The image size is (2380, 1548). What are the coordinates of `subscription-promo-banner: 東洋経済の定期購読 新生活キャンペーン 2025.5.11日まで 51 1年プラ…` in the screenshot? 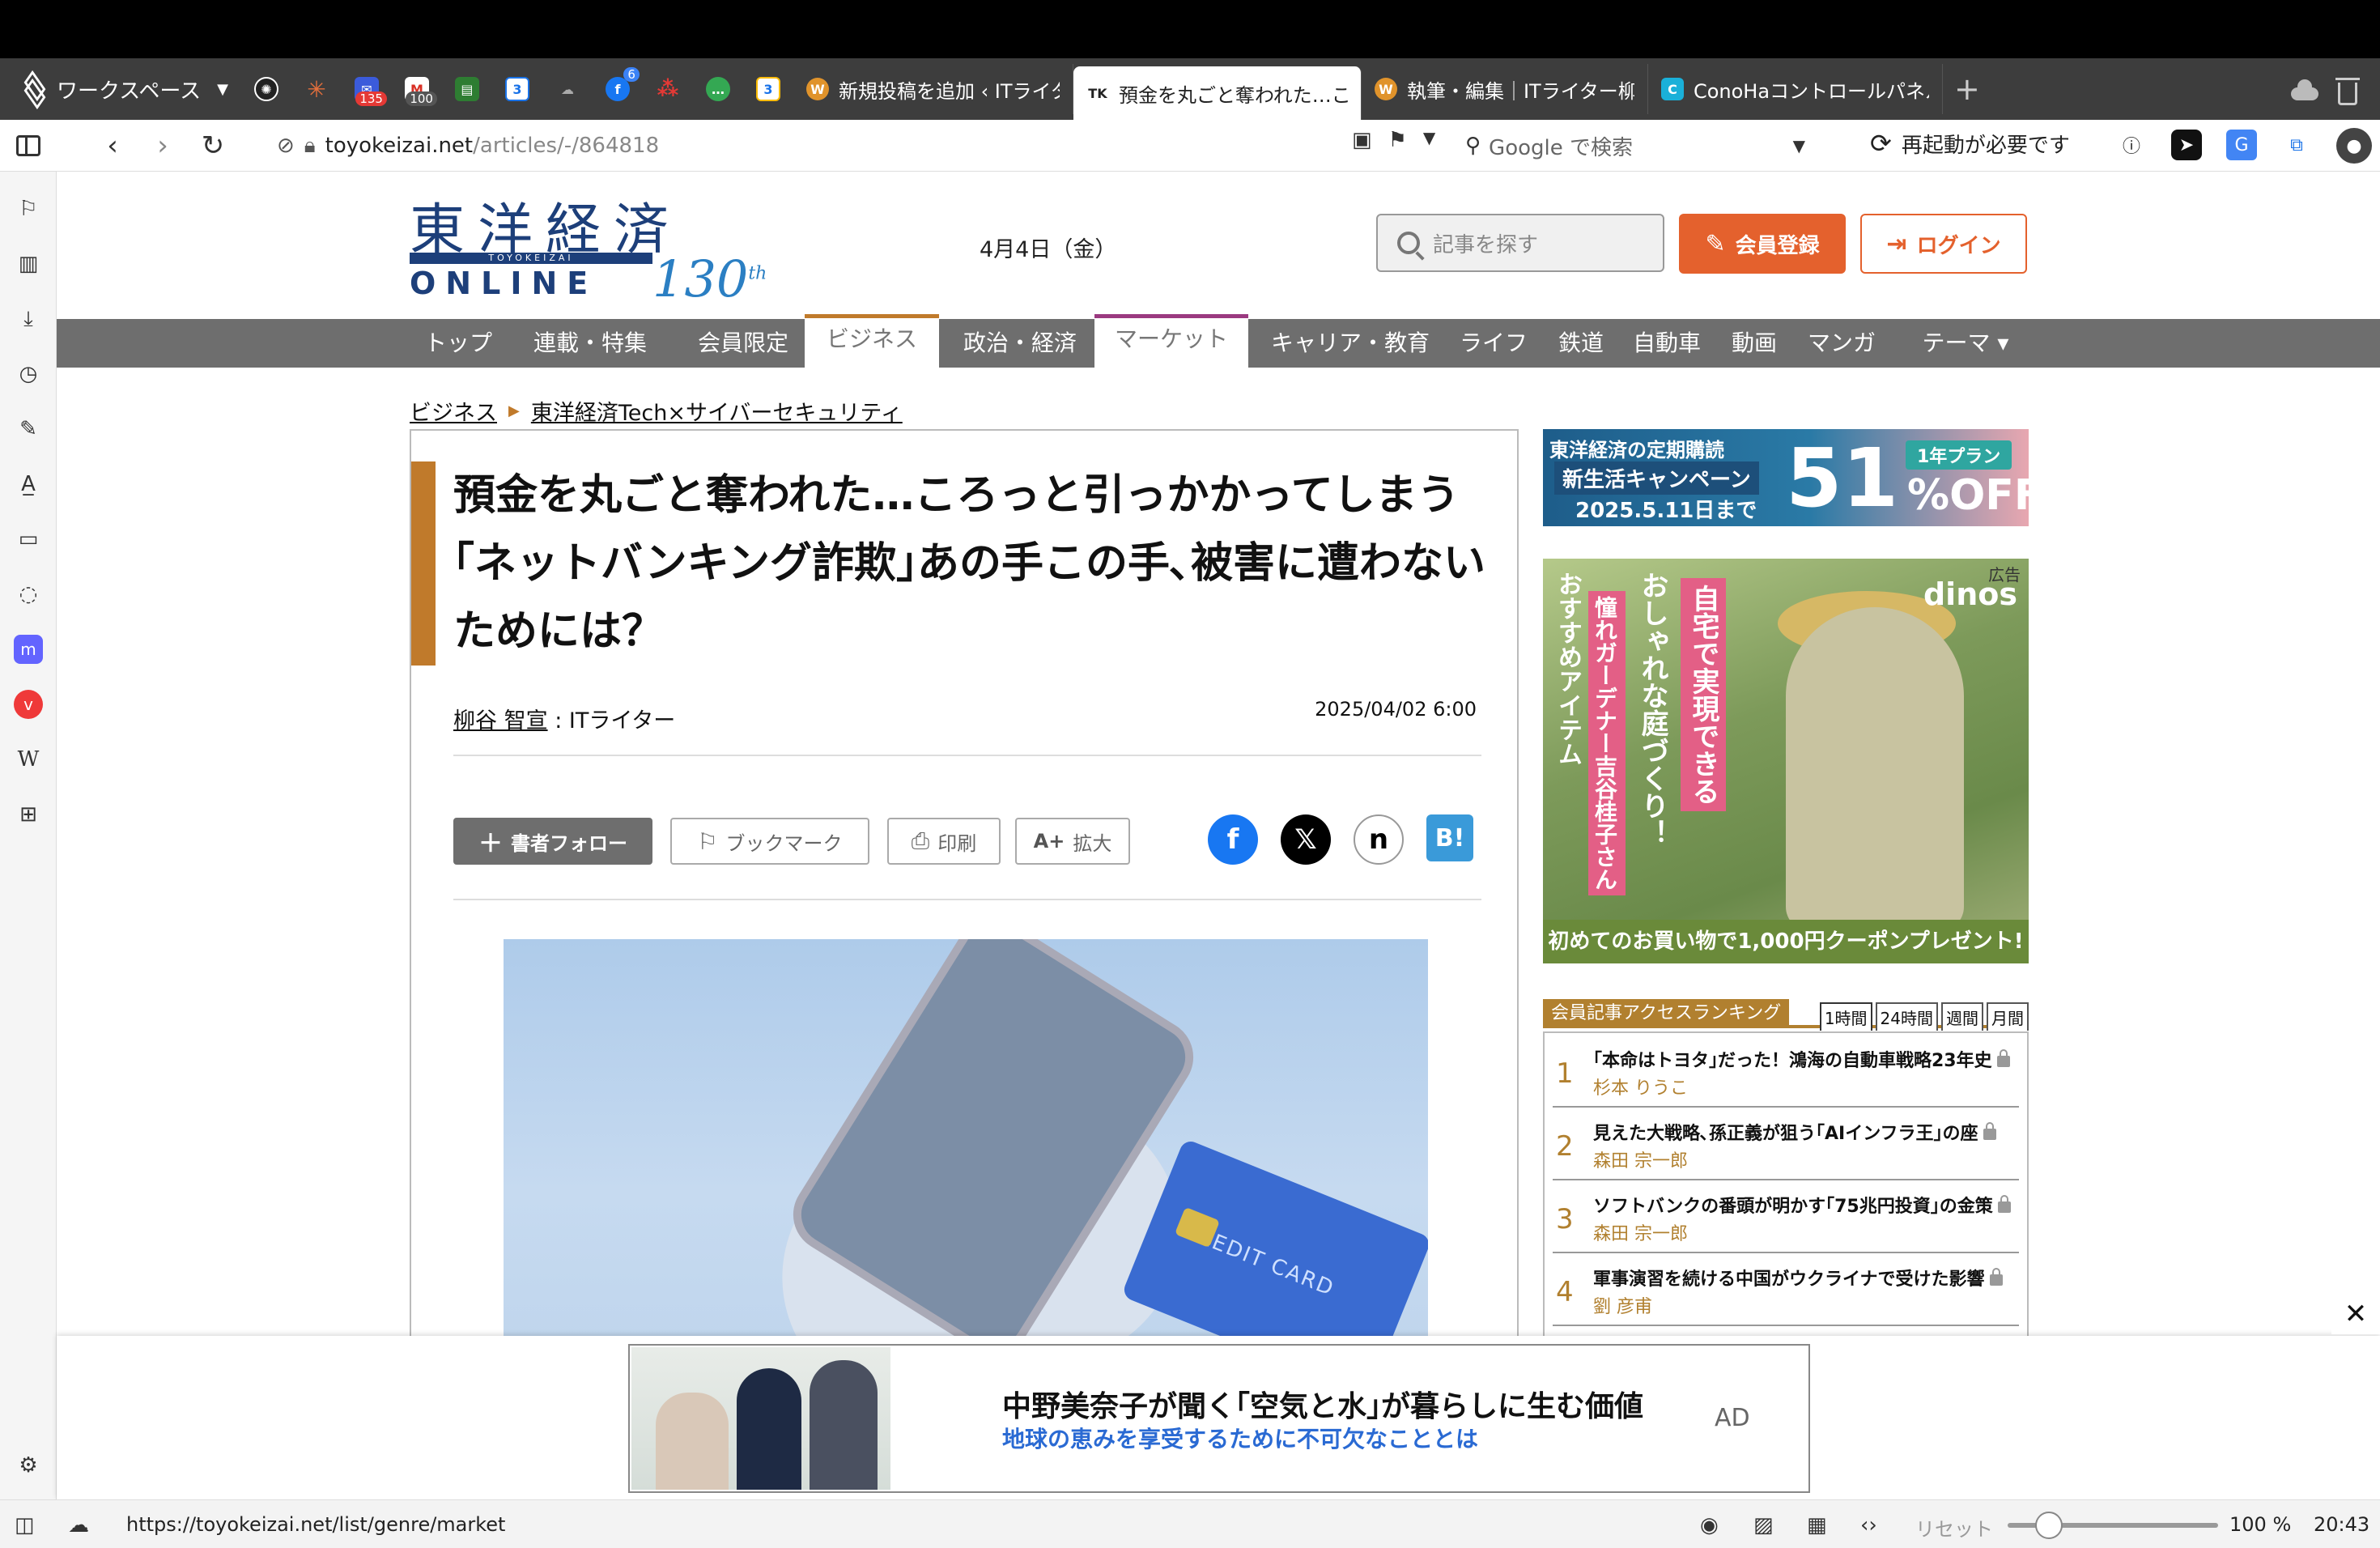 It's located at (1786, 478).